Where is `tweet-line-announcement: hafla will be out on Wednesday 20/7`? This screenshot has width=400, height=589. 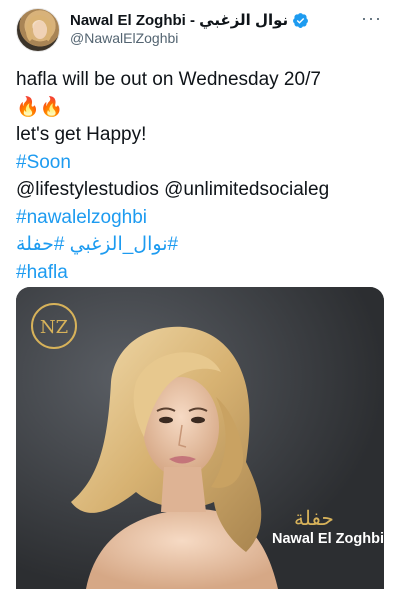 tweet-line-announcement: hafla will be out on Wednesday 20/7 is located at coordinates (168, 79).